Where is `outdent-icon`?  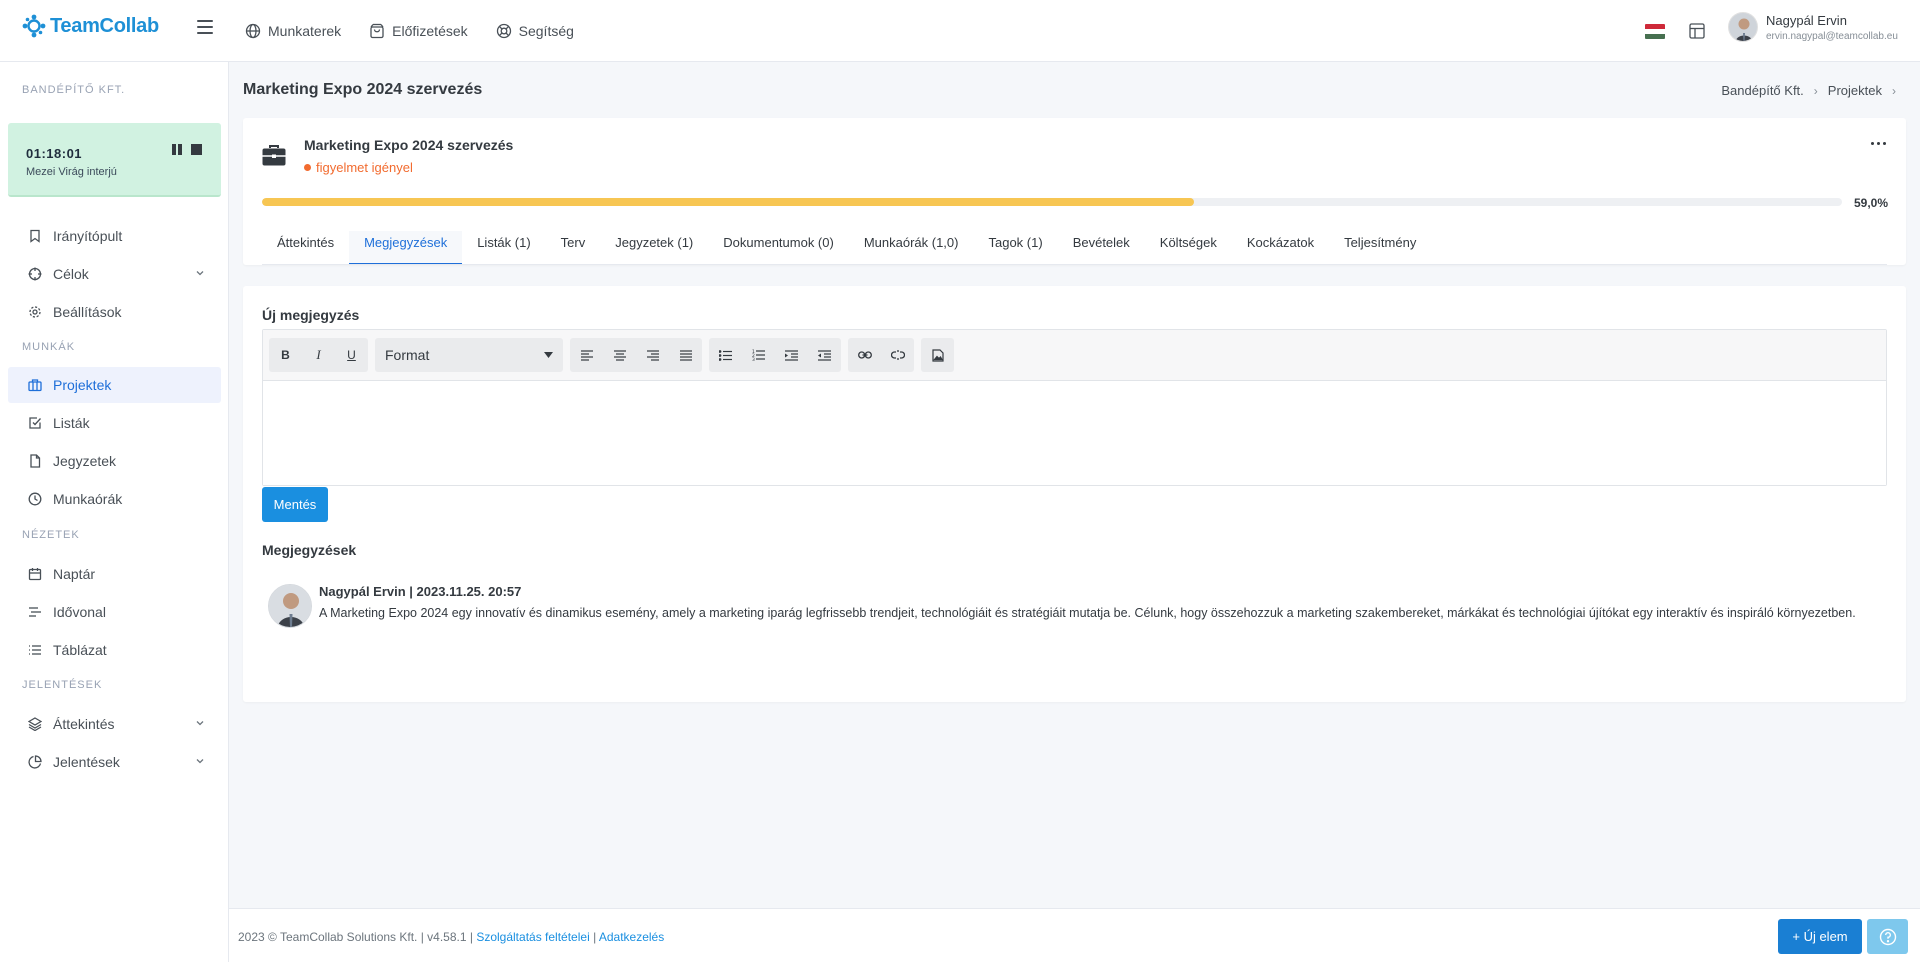 outdent-icon is located at coordinates (824, 355).